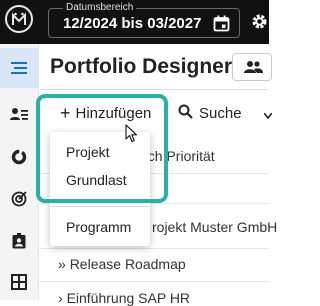  What do you see at coordinates (259, 24) in the screenshot?
I see `gear-icon` at bounding box center [259, 24].